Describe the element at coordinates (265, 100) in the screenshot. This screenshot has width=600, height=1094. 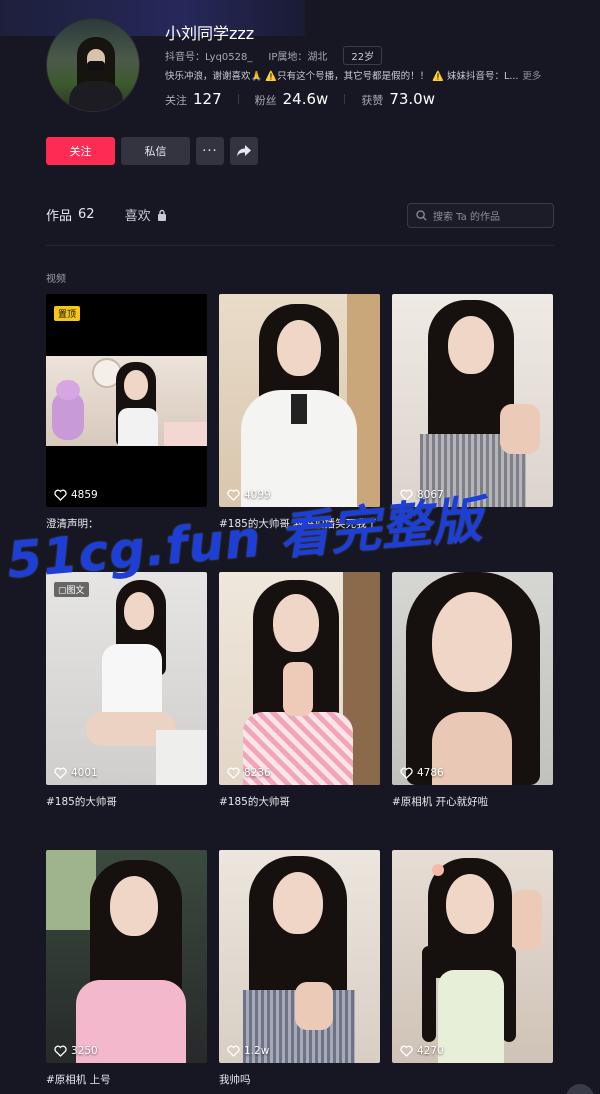
I see `followers-label: 粉丝` at that location.